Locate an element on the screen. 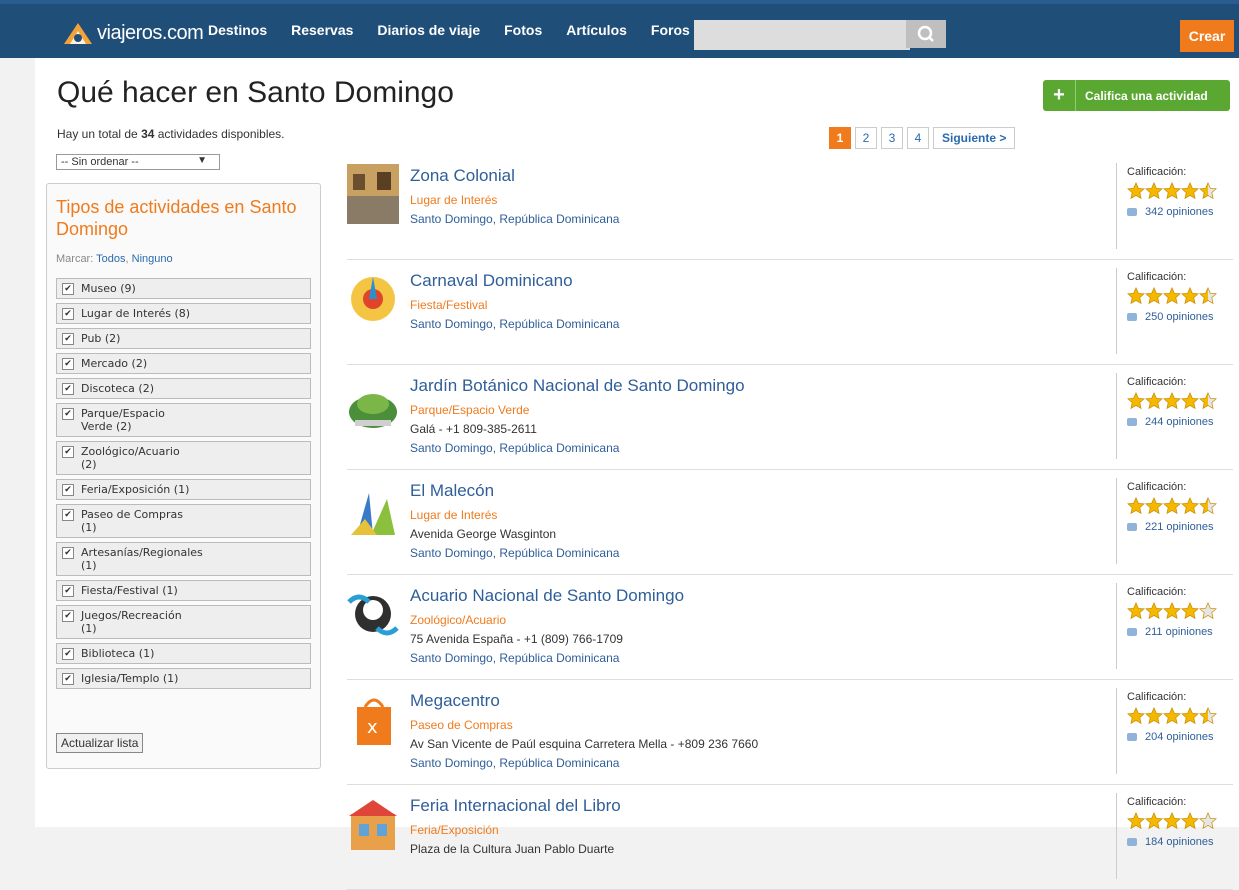  activity-title-link: Zona Colonial is located at coordinates (462, 176).